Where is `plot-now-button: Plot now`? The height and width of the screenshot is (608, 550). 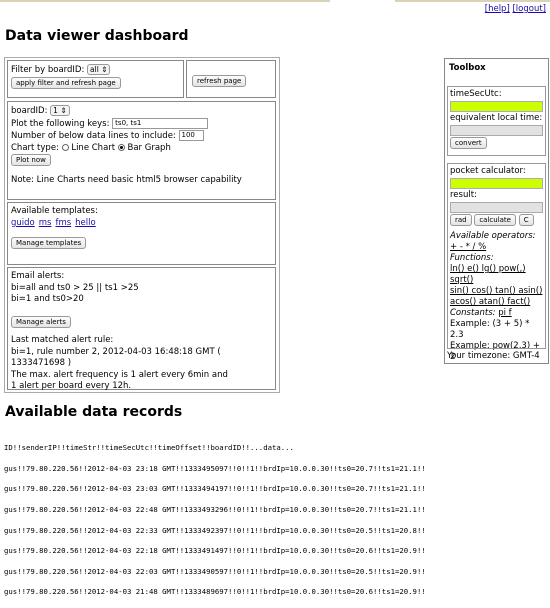
plot-now-button: Plot now is located at coordinates (31, 160).